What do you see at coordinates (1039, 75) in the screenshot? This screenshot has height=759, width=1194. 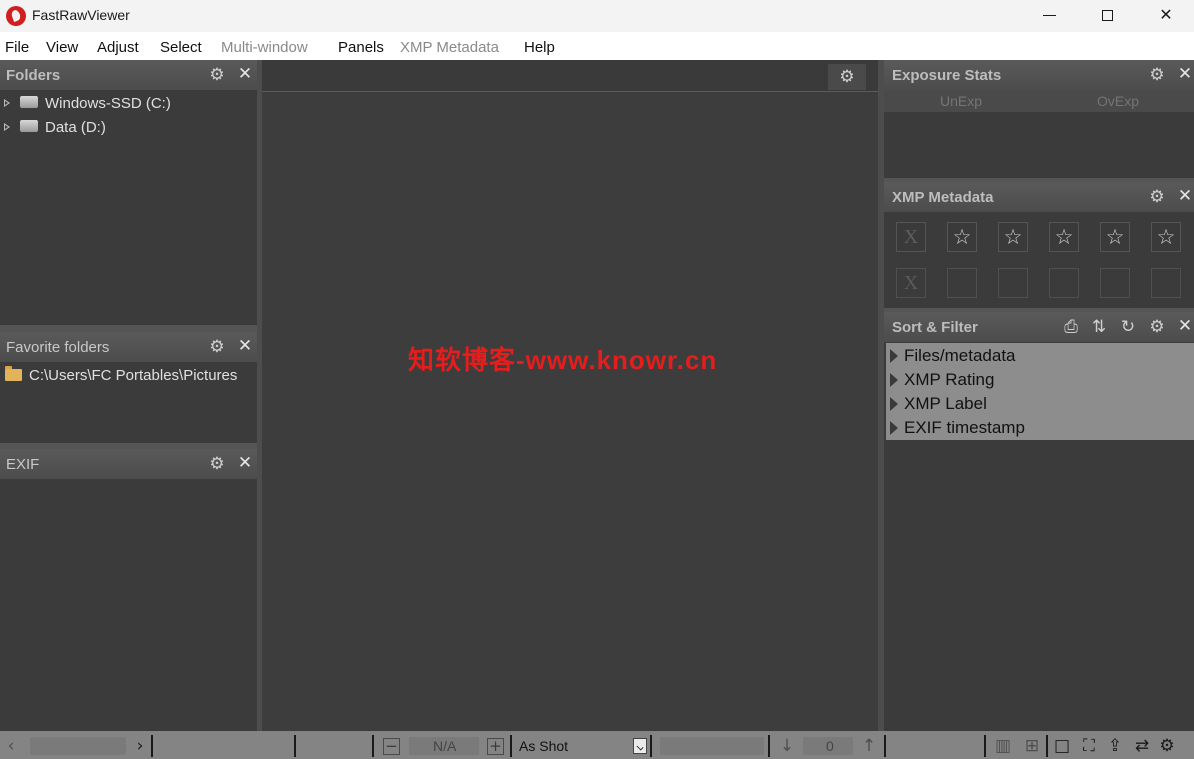 I see `exposure-stats-header: Exposure Stats ⚙ ✕` at bounding box center [1039, 75].